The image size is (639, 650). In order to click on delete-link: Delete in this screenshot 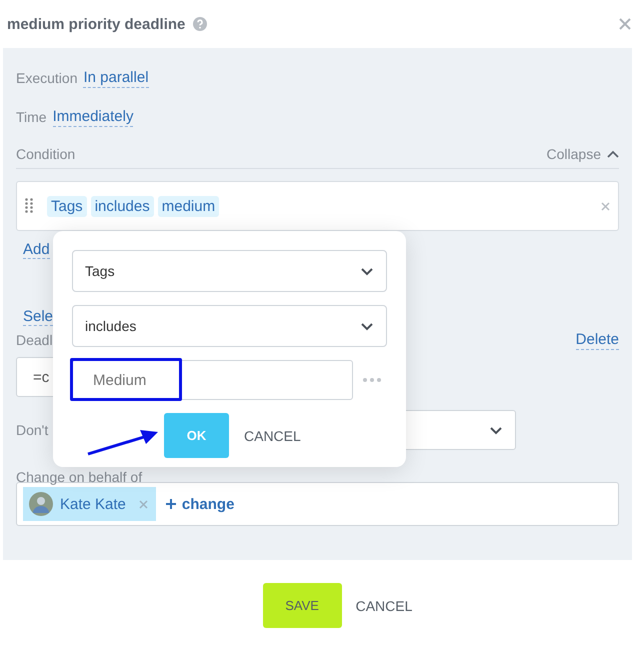, I will do `click(597, 340)`.